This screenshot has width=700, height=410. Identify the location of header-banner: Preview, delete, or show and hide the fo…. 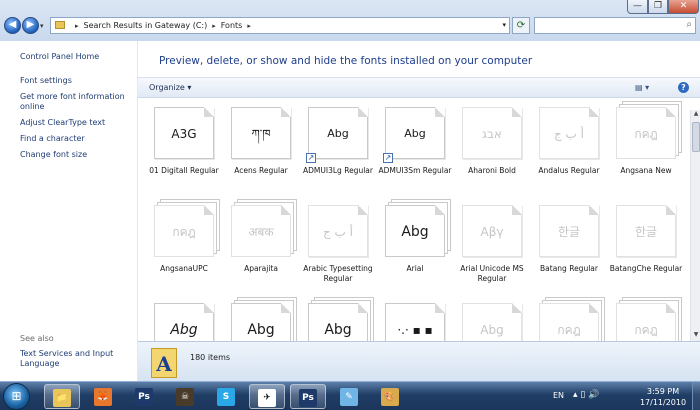
(419, 58).